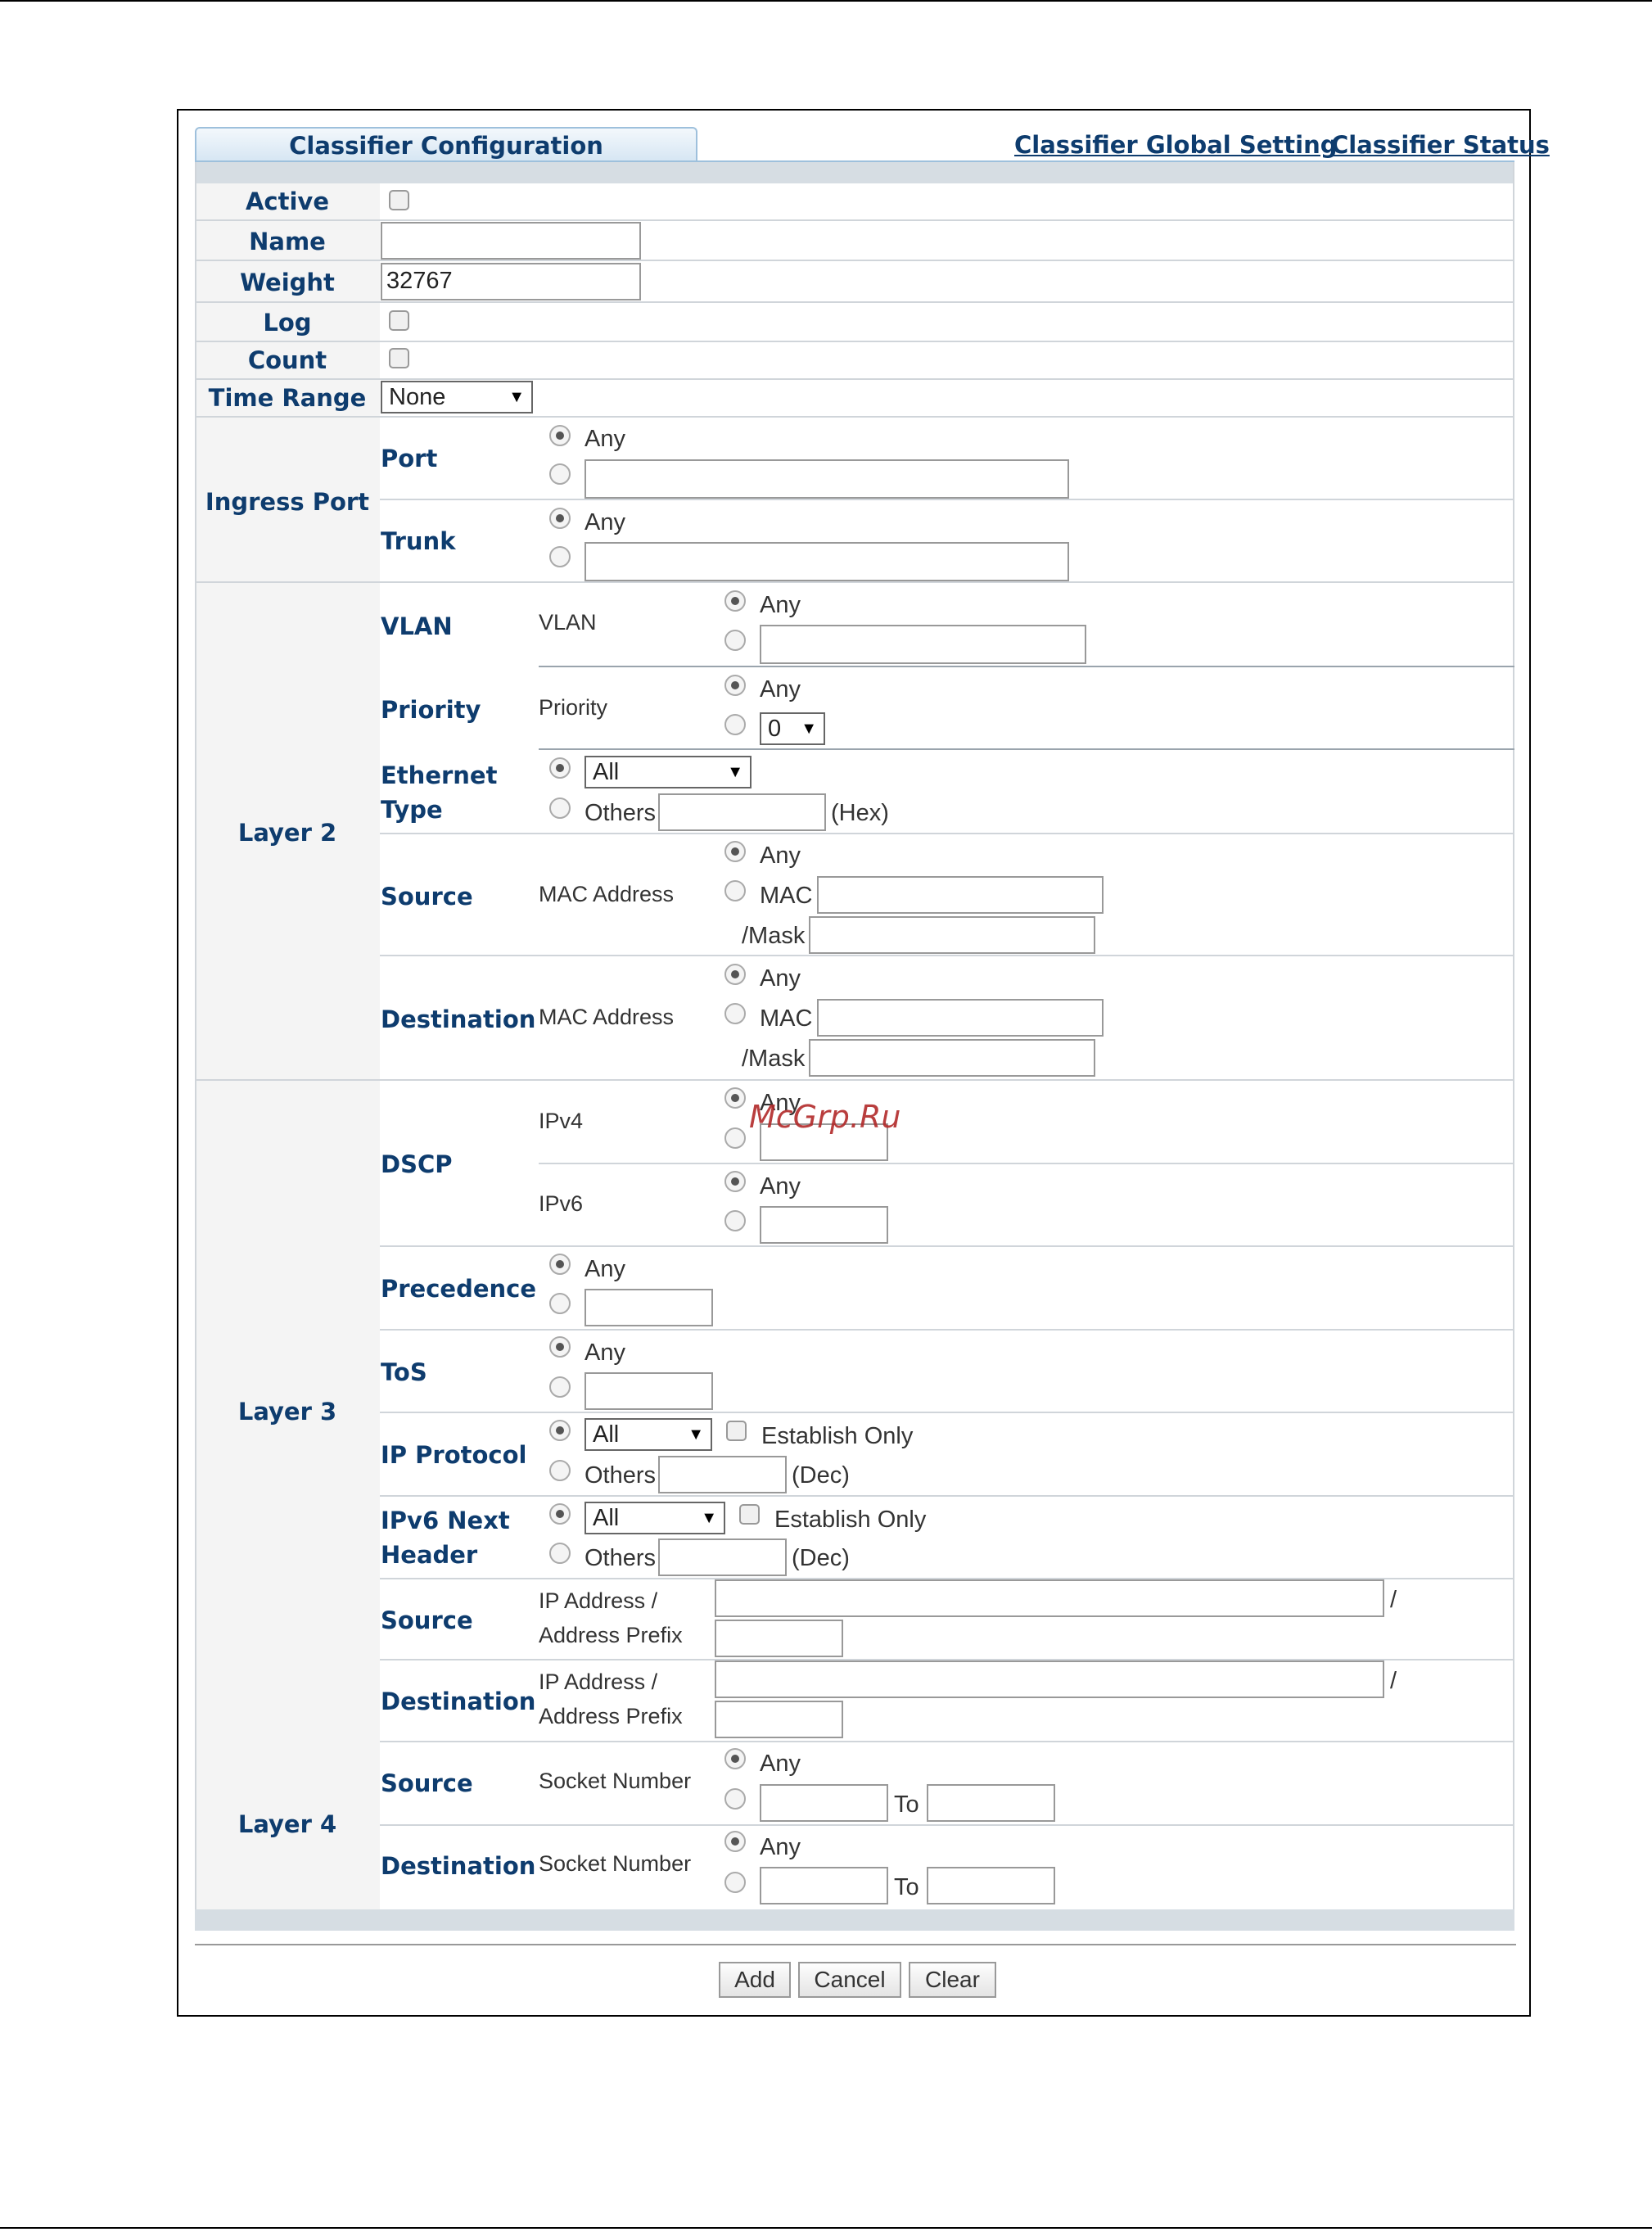  What do you see at coordinates (605, 1353) in the screenshot?
I see `tos-any-label: Any` at bounding box center [605, 1353].